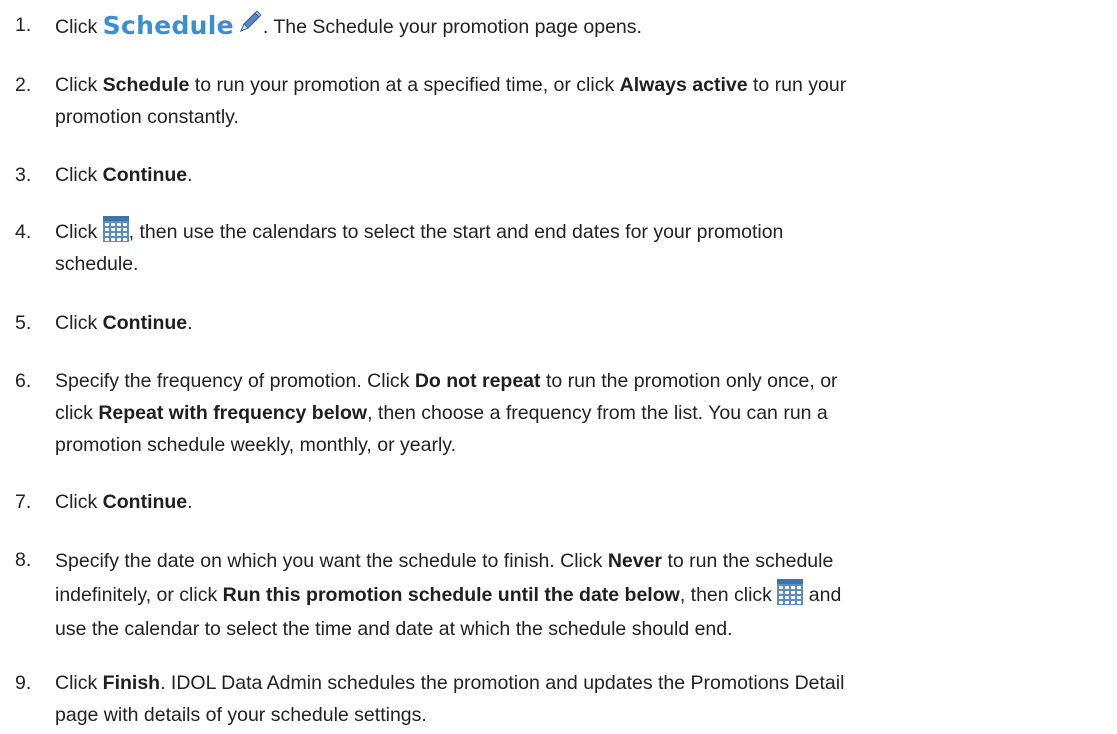  Describe the element at coordinates (23, 381) in the screenshot. I see `step-number: 6.` at that location.